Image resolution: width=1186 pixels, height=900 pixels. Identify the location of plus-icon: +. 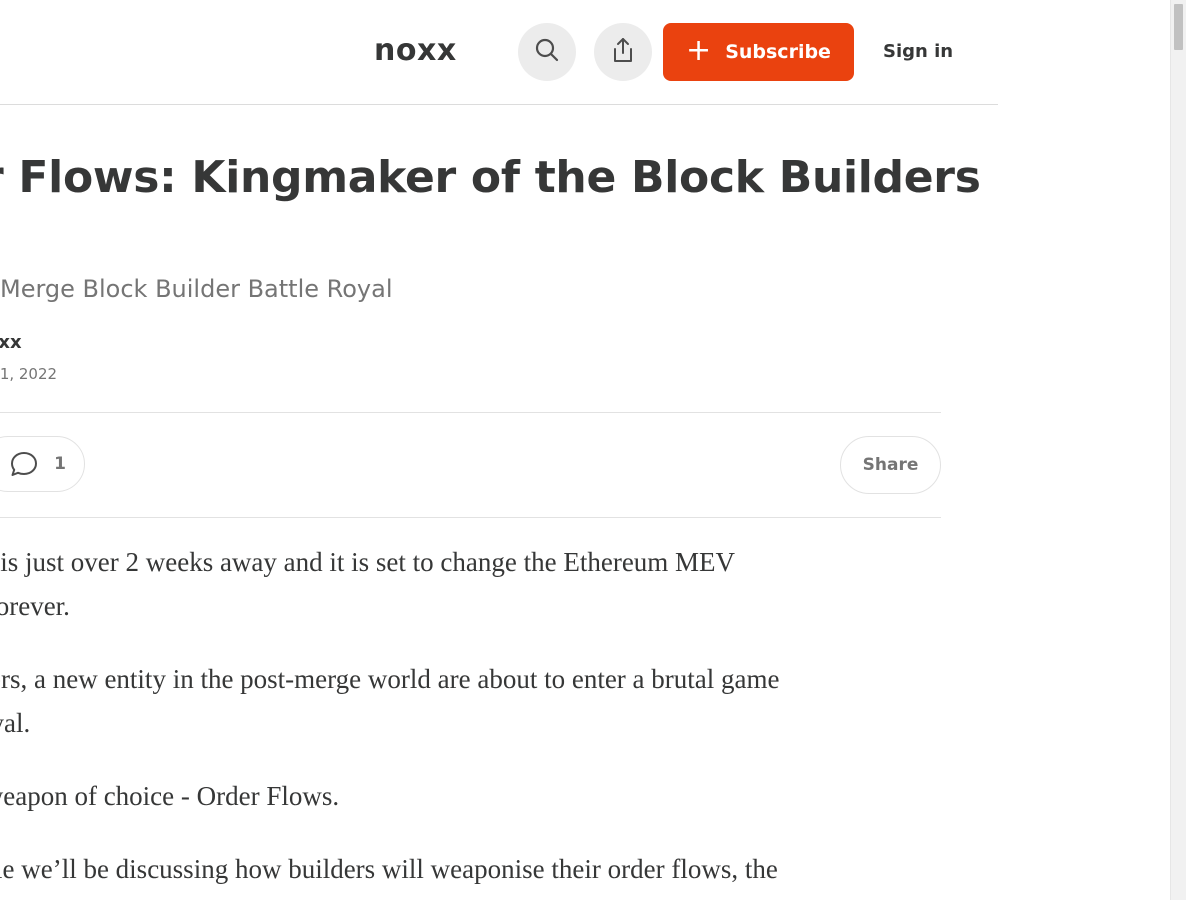
(699, 50).